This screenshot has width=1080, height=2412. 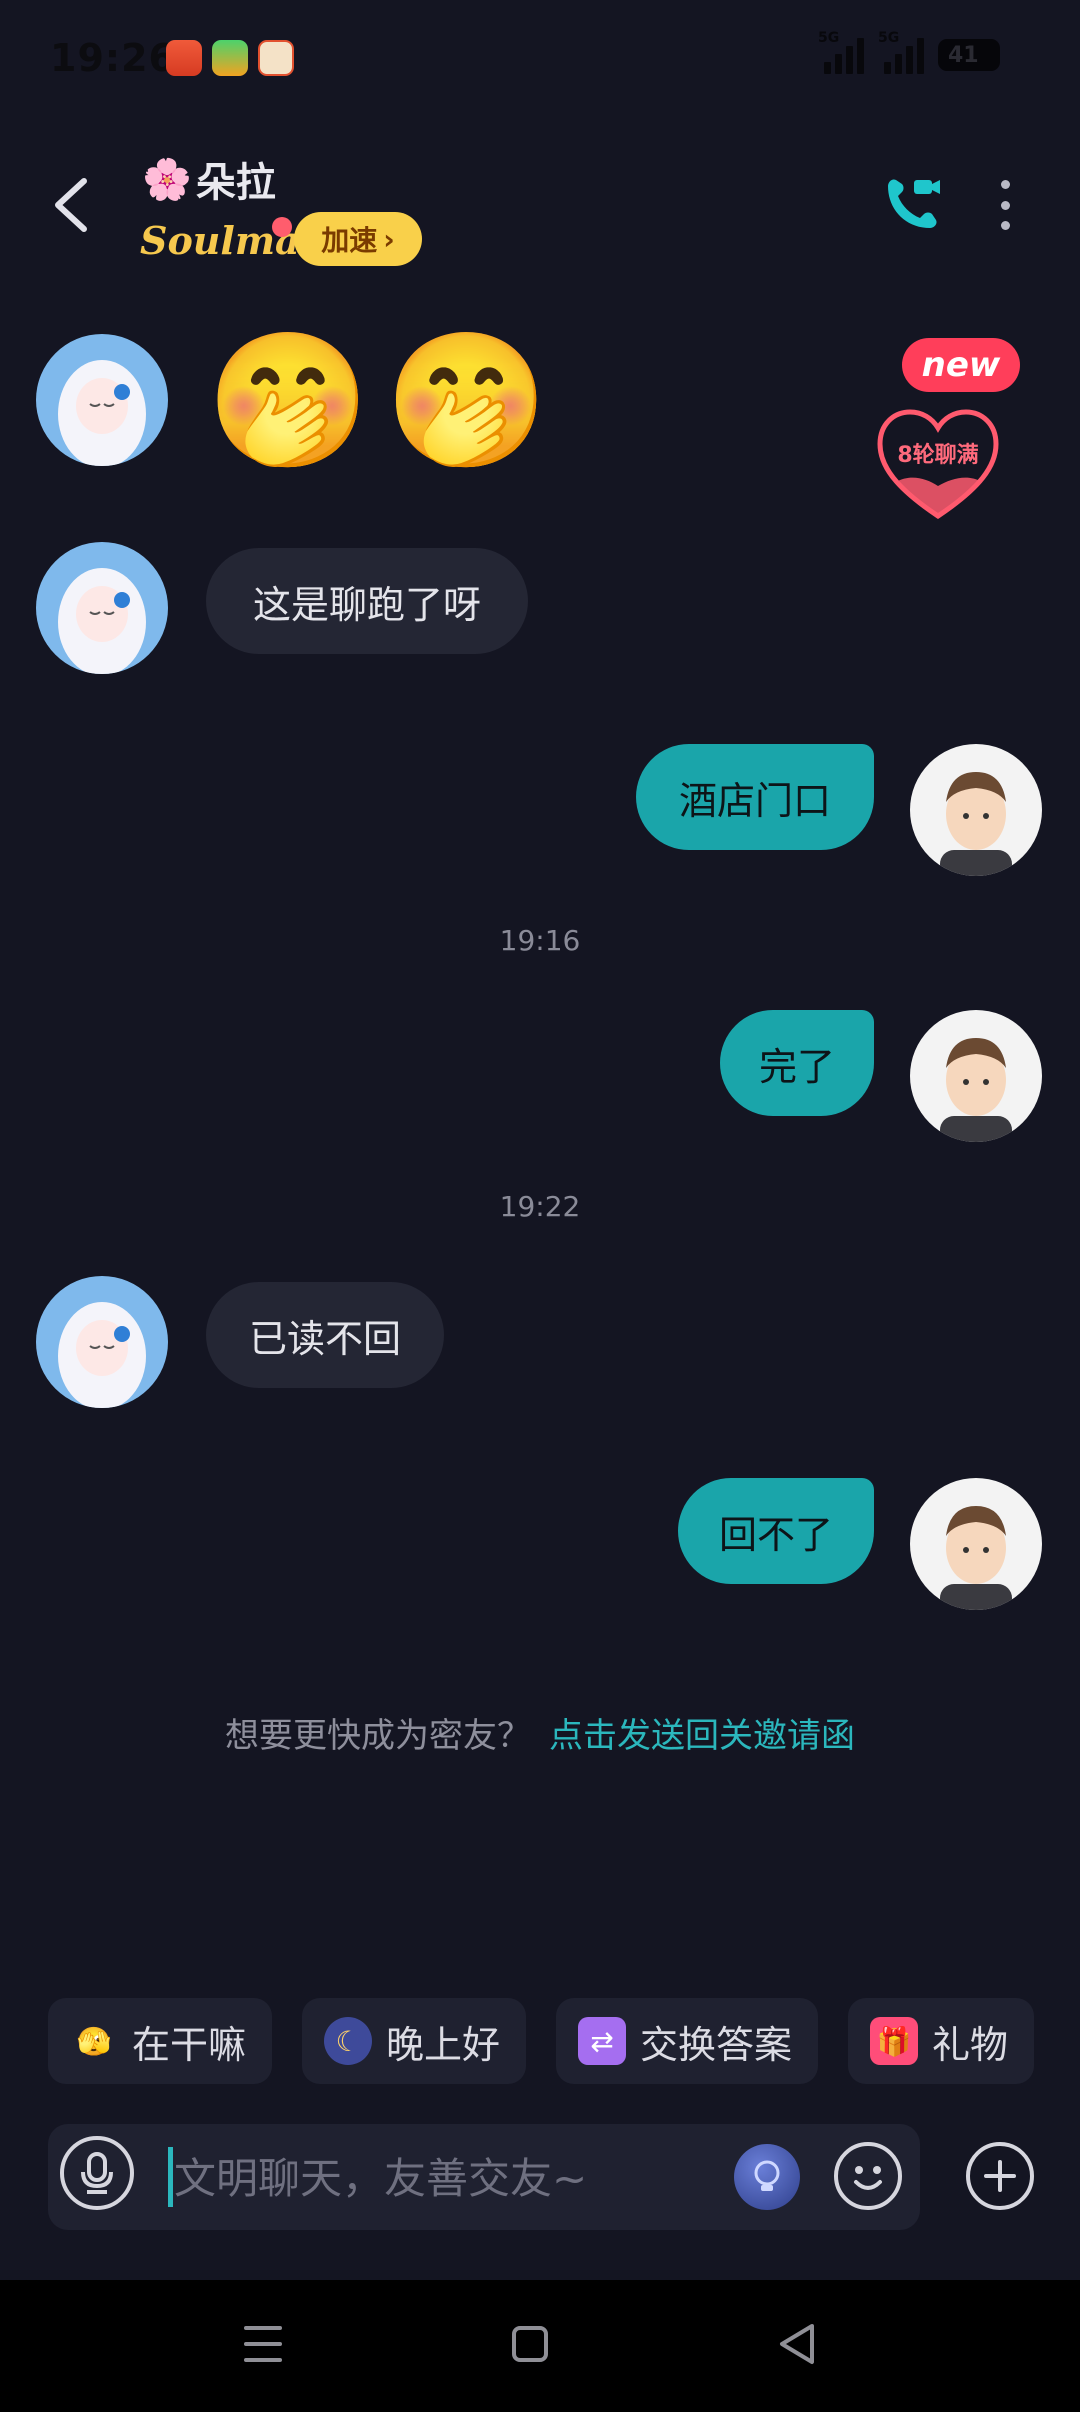 What do you see at coordinates (894, 2041) in the screenshot?
I see `gift-icon: 🎁` at bounding box center [894, 2041].